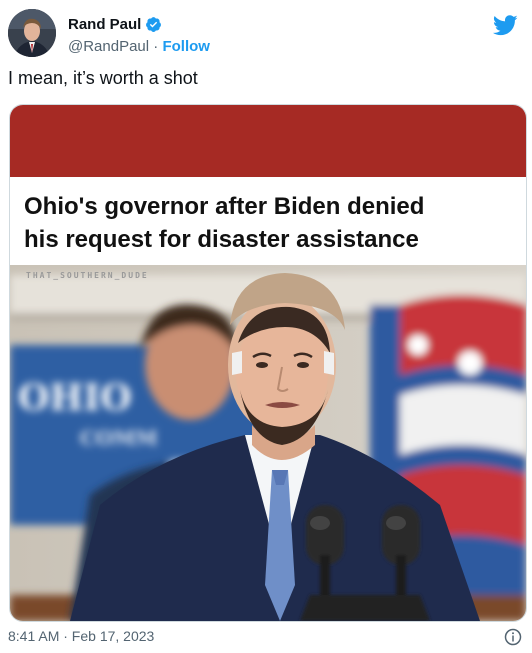  Describe the element at coordinates (268, 141) in the screenshot. I see `red-banner` at that location.